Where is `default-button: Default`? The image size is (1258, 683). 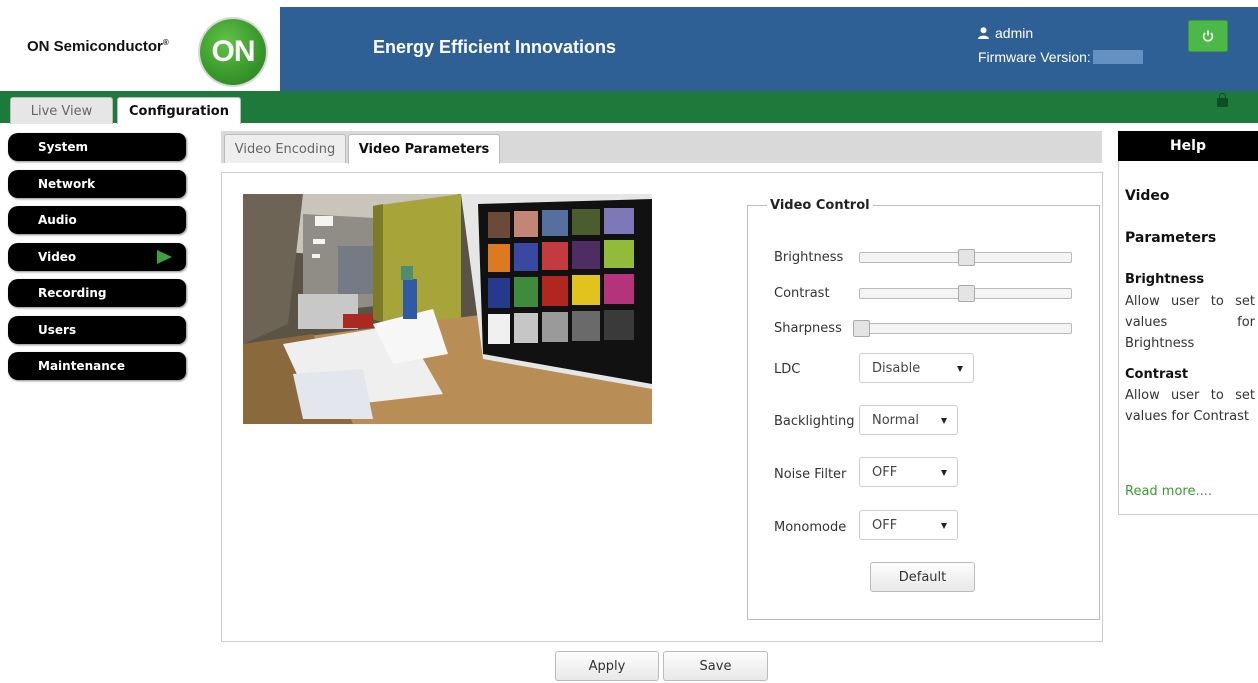
default-button: Default is located at coordinates (922, 577).